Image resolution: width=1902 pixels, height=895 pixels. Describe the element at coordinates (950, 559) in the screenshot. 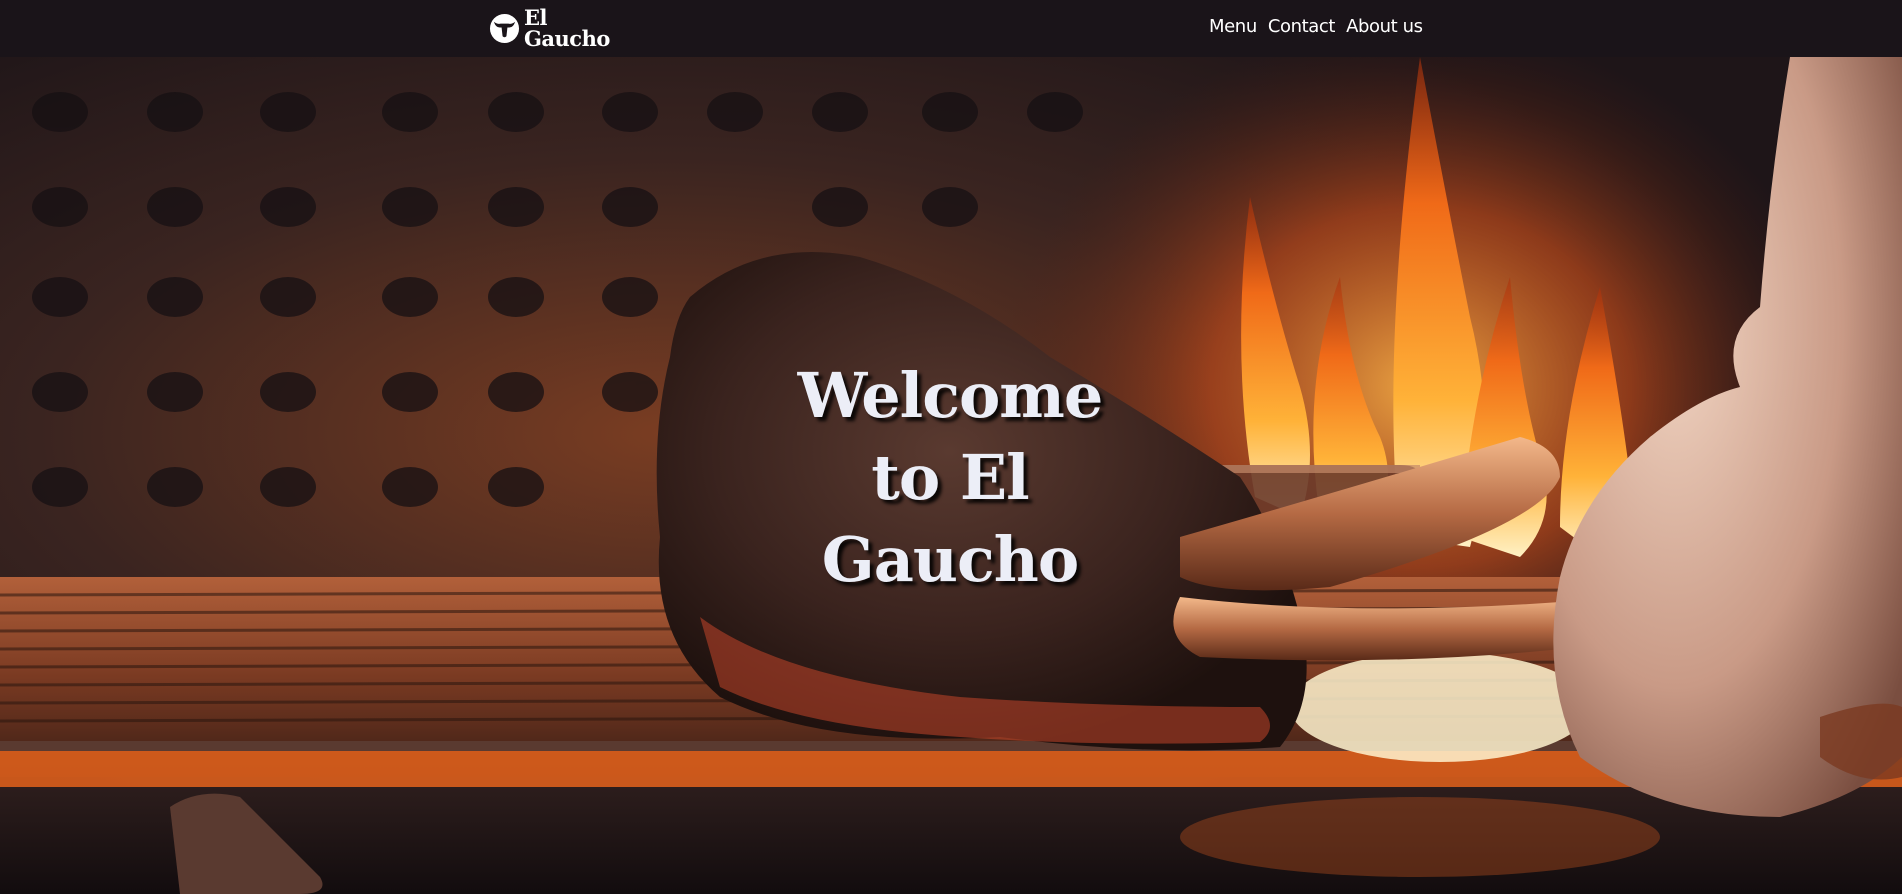

I see `hero-title-line3: Gaucho` at that location.